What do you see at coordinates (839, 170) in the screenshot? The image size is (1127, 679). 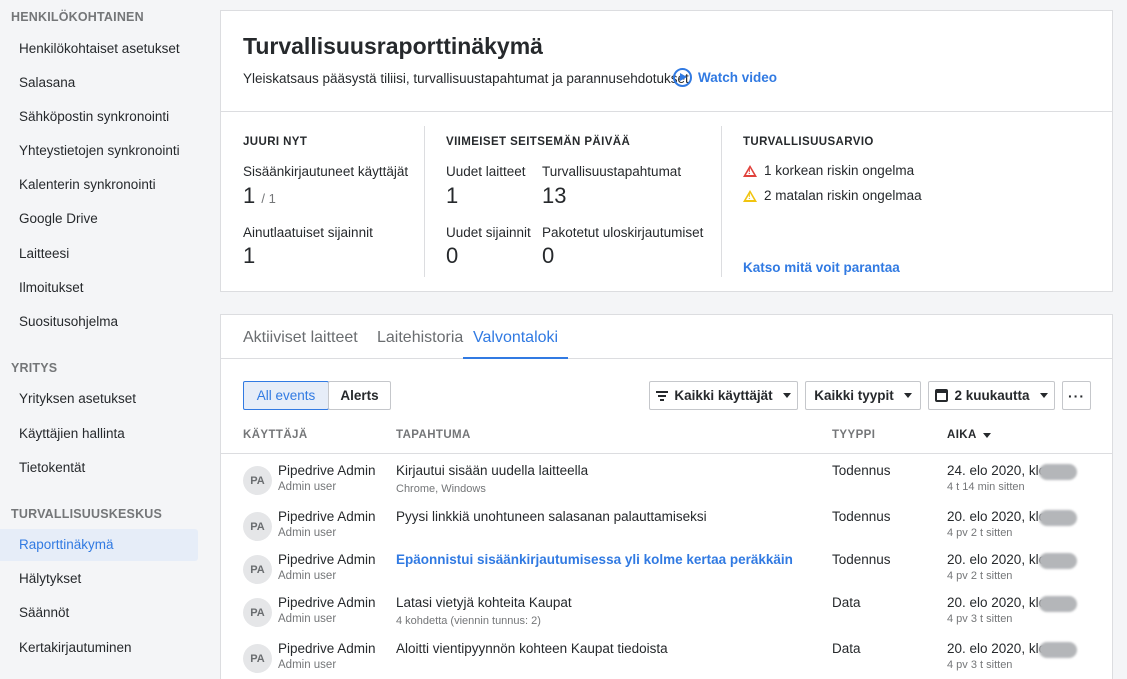 I see `high-risk-label: 1 korkean riskin ongelma` at bounding box center [839, 170].